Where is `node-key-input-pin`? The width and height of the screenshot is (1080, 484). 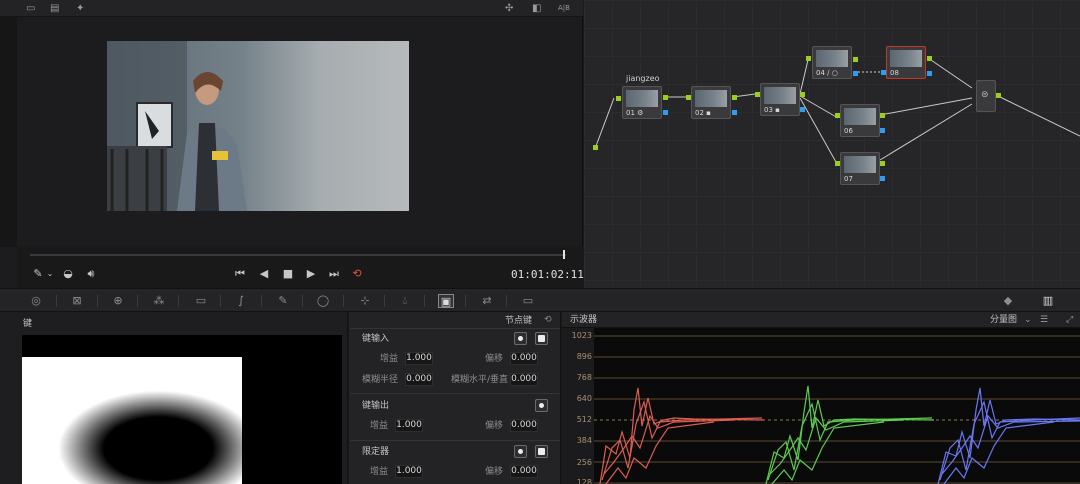
node-key-input-pin is located at coordinates (883, 72).